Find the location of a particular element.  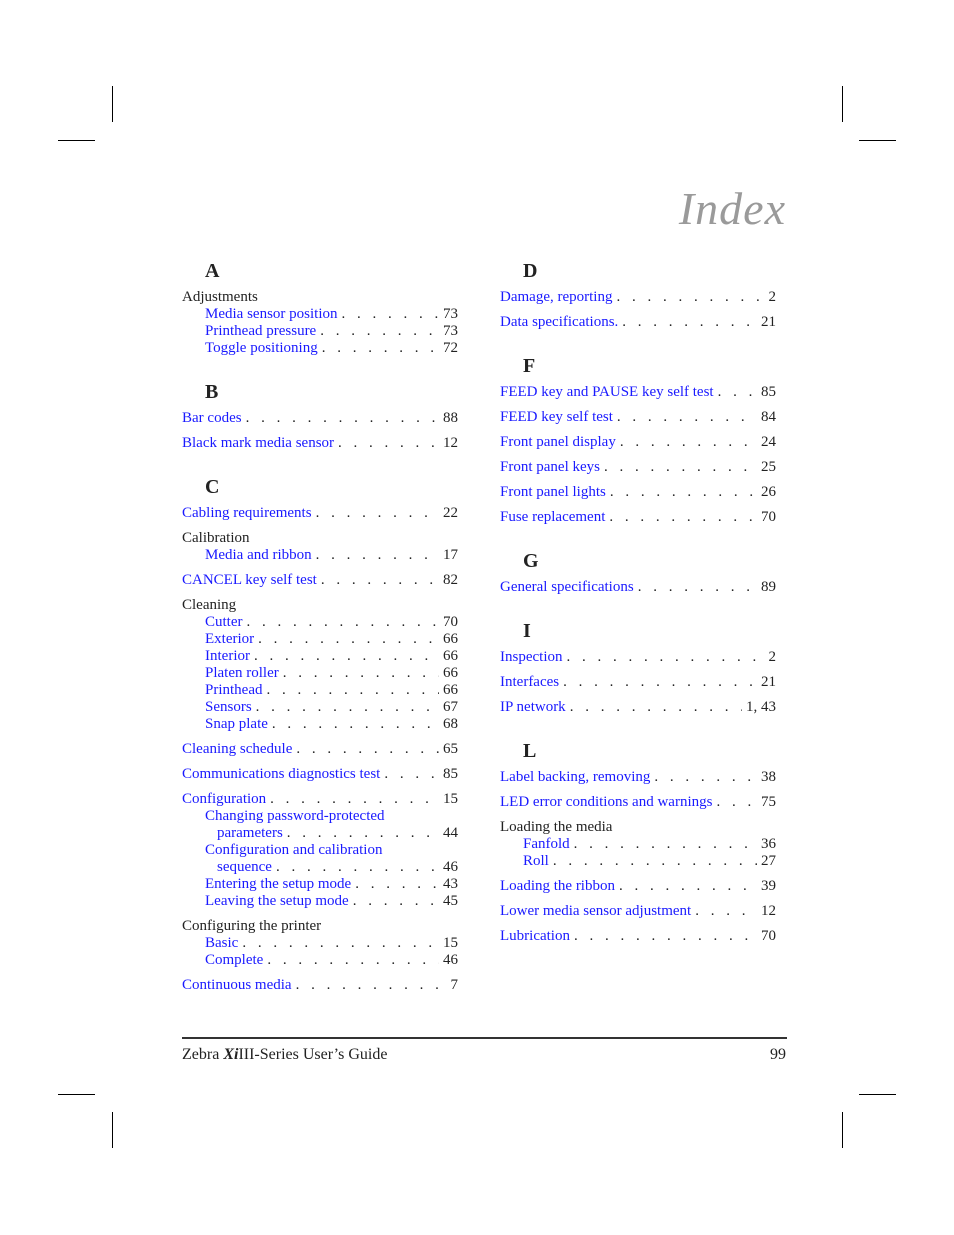

entry-label: Label backing, removing is located at coordinates (575, 777).